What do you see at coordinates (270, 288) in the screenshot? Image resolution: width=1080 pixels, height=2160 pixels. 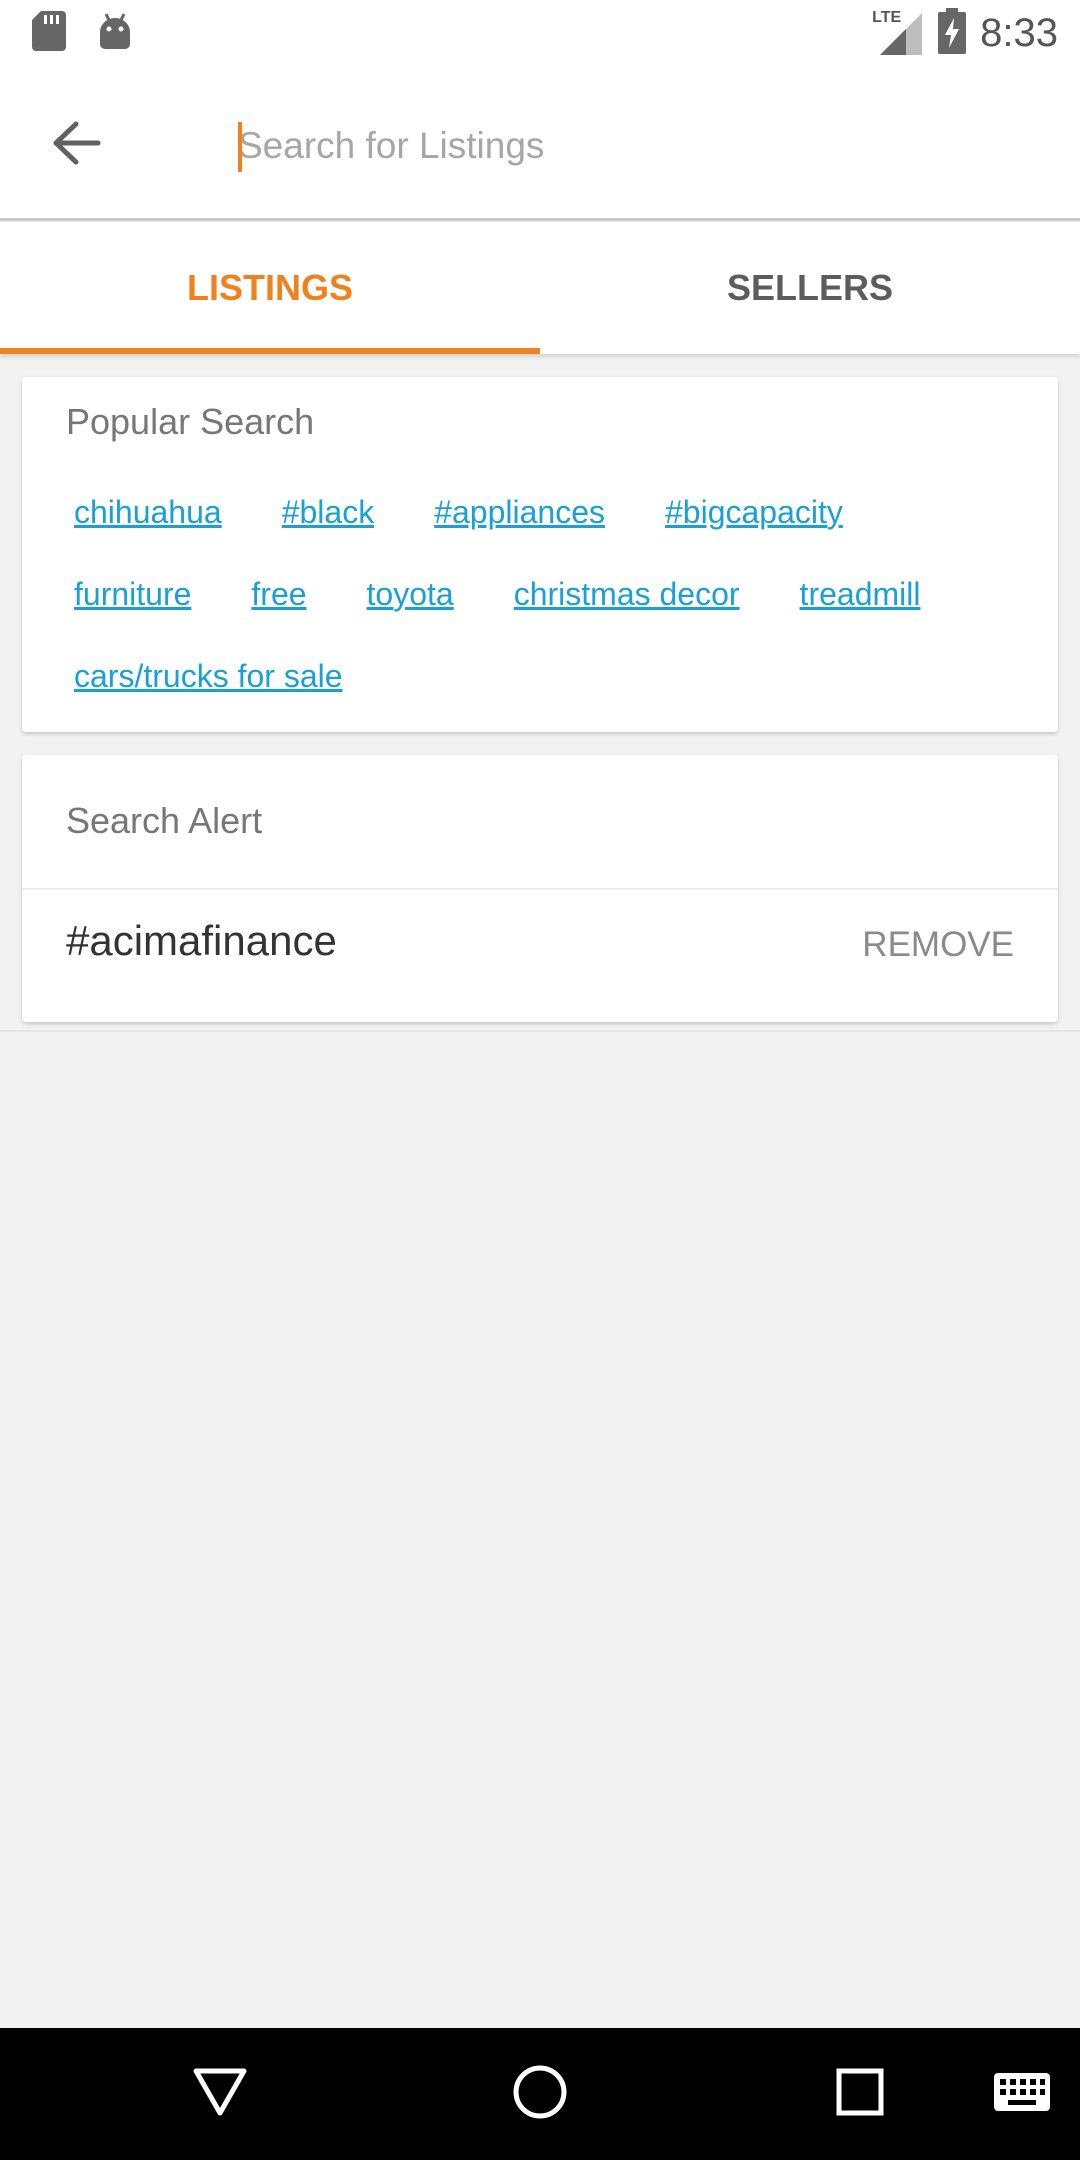 I see `tab-listings: LISTINGS` at bounding box center [270, 288].